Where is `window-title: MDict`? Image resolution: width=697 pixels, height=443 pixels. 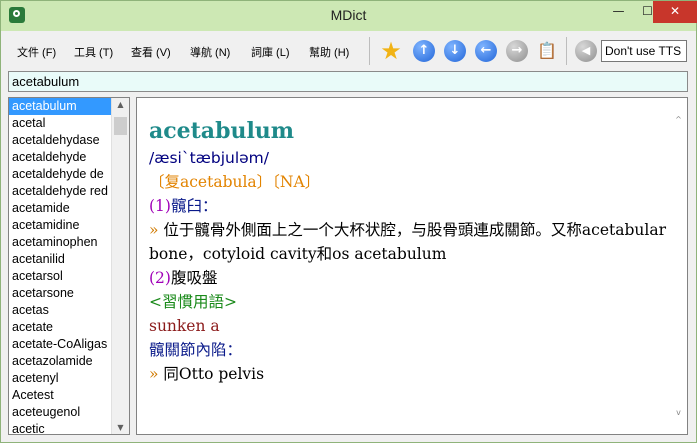 window-title: MDict is located at coordinates (348, 15).